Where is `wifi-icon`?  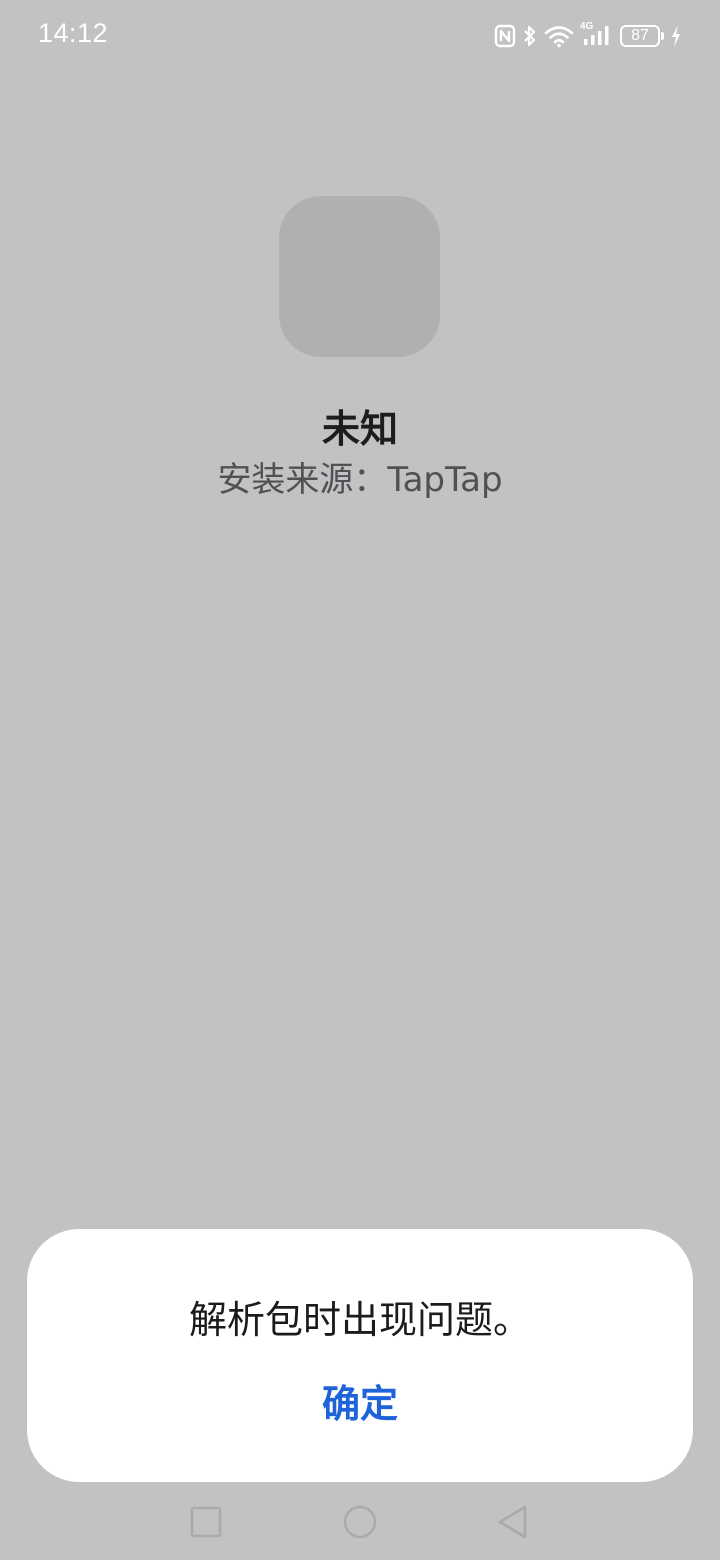
wifi-icon is located at coordinates (559, 36).